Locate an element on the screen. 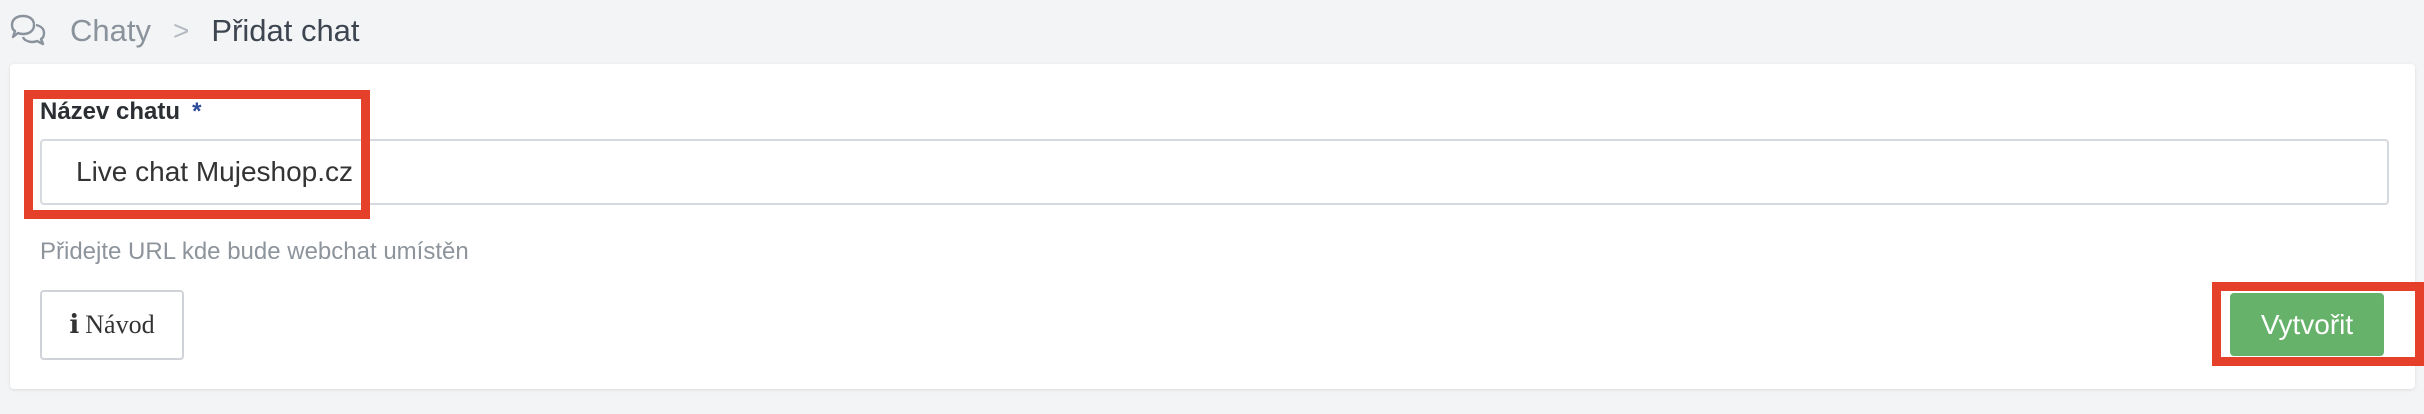 This screenshot has width=2424, height=414. breadcrumb-item-chats: Chaty is located at coordinates (110, 31).